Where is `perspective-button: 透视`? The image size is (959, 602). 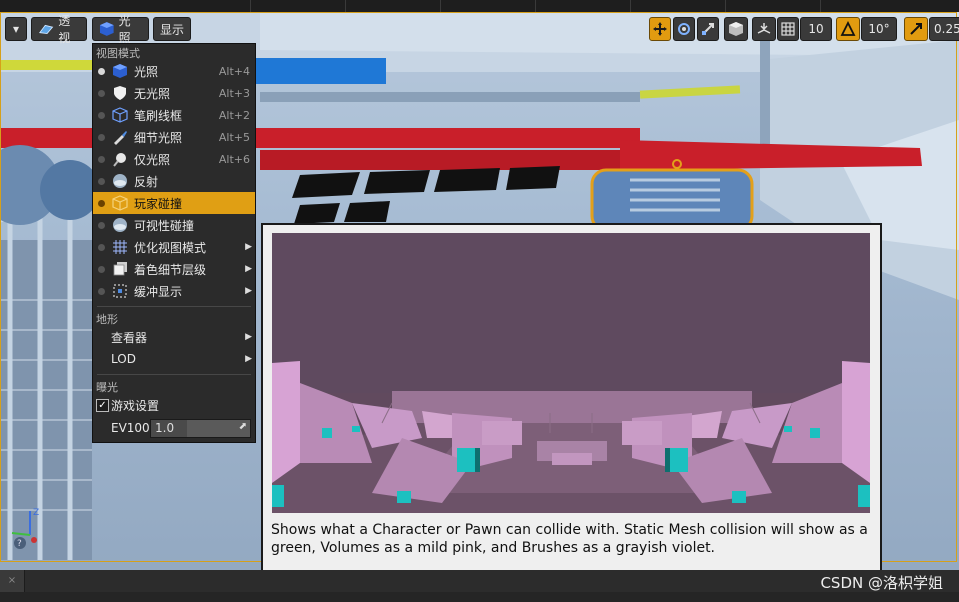
perspective-button: 透视 is located at coordinates (59, 29).